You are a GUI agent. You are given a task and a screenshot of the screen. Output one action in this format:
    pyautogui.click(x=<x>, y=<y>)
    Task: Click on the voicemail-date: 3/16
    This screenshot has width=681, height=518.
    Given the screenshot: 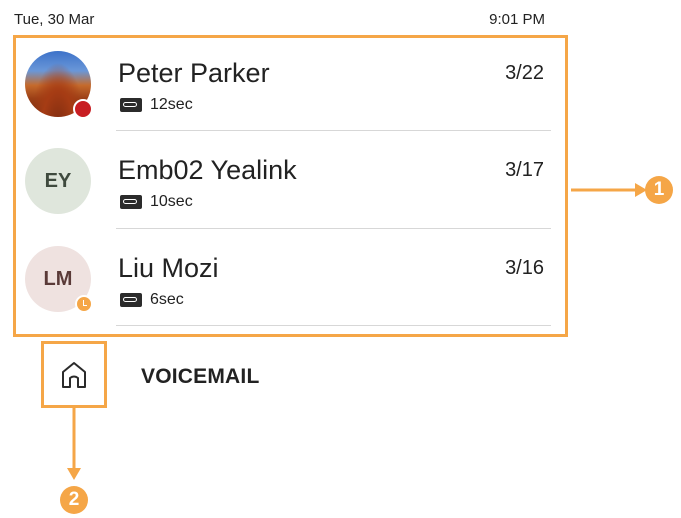 What is the action you would take?
    pyautogui.click(x=524, y=268)
    